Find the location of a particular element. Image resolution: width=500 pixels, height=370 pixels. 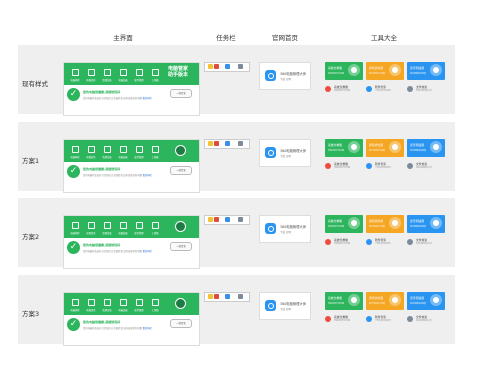

tool-card-icon is located at coordinates (354, 70).